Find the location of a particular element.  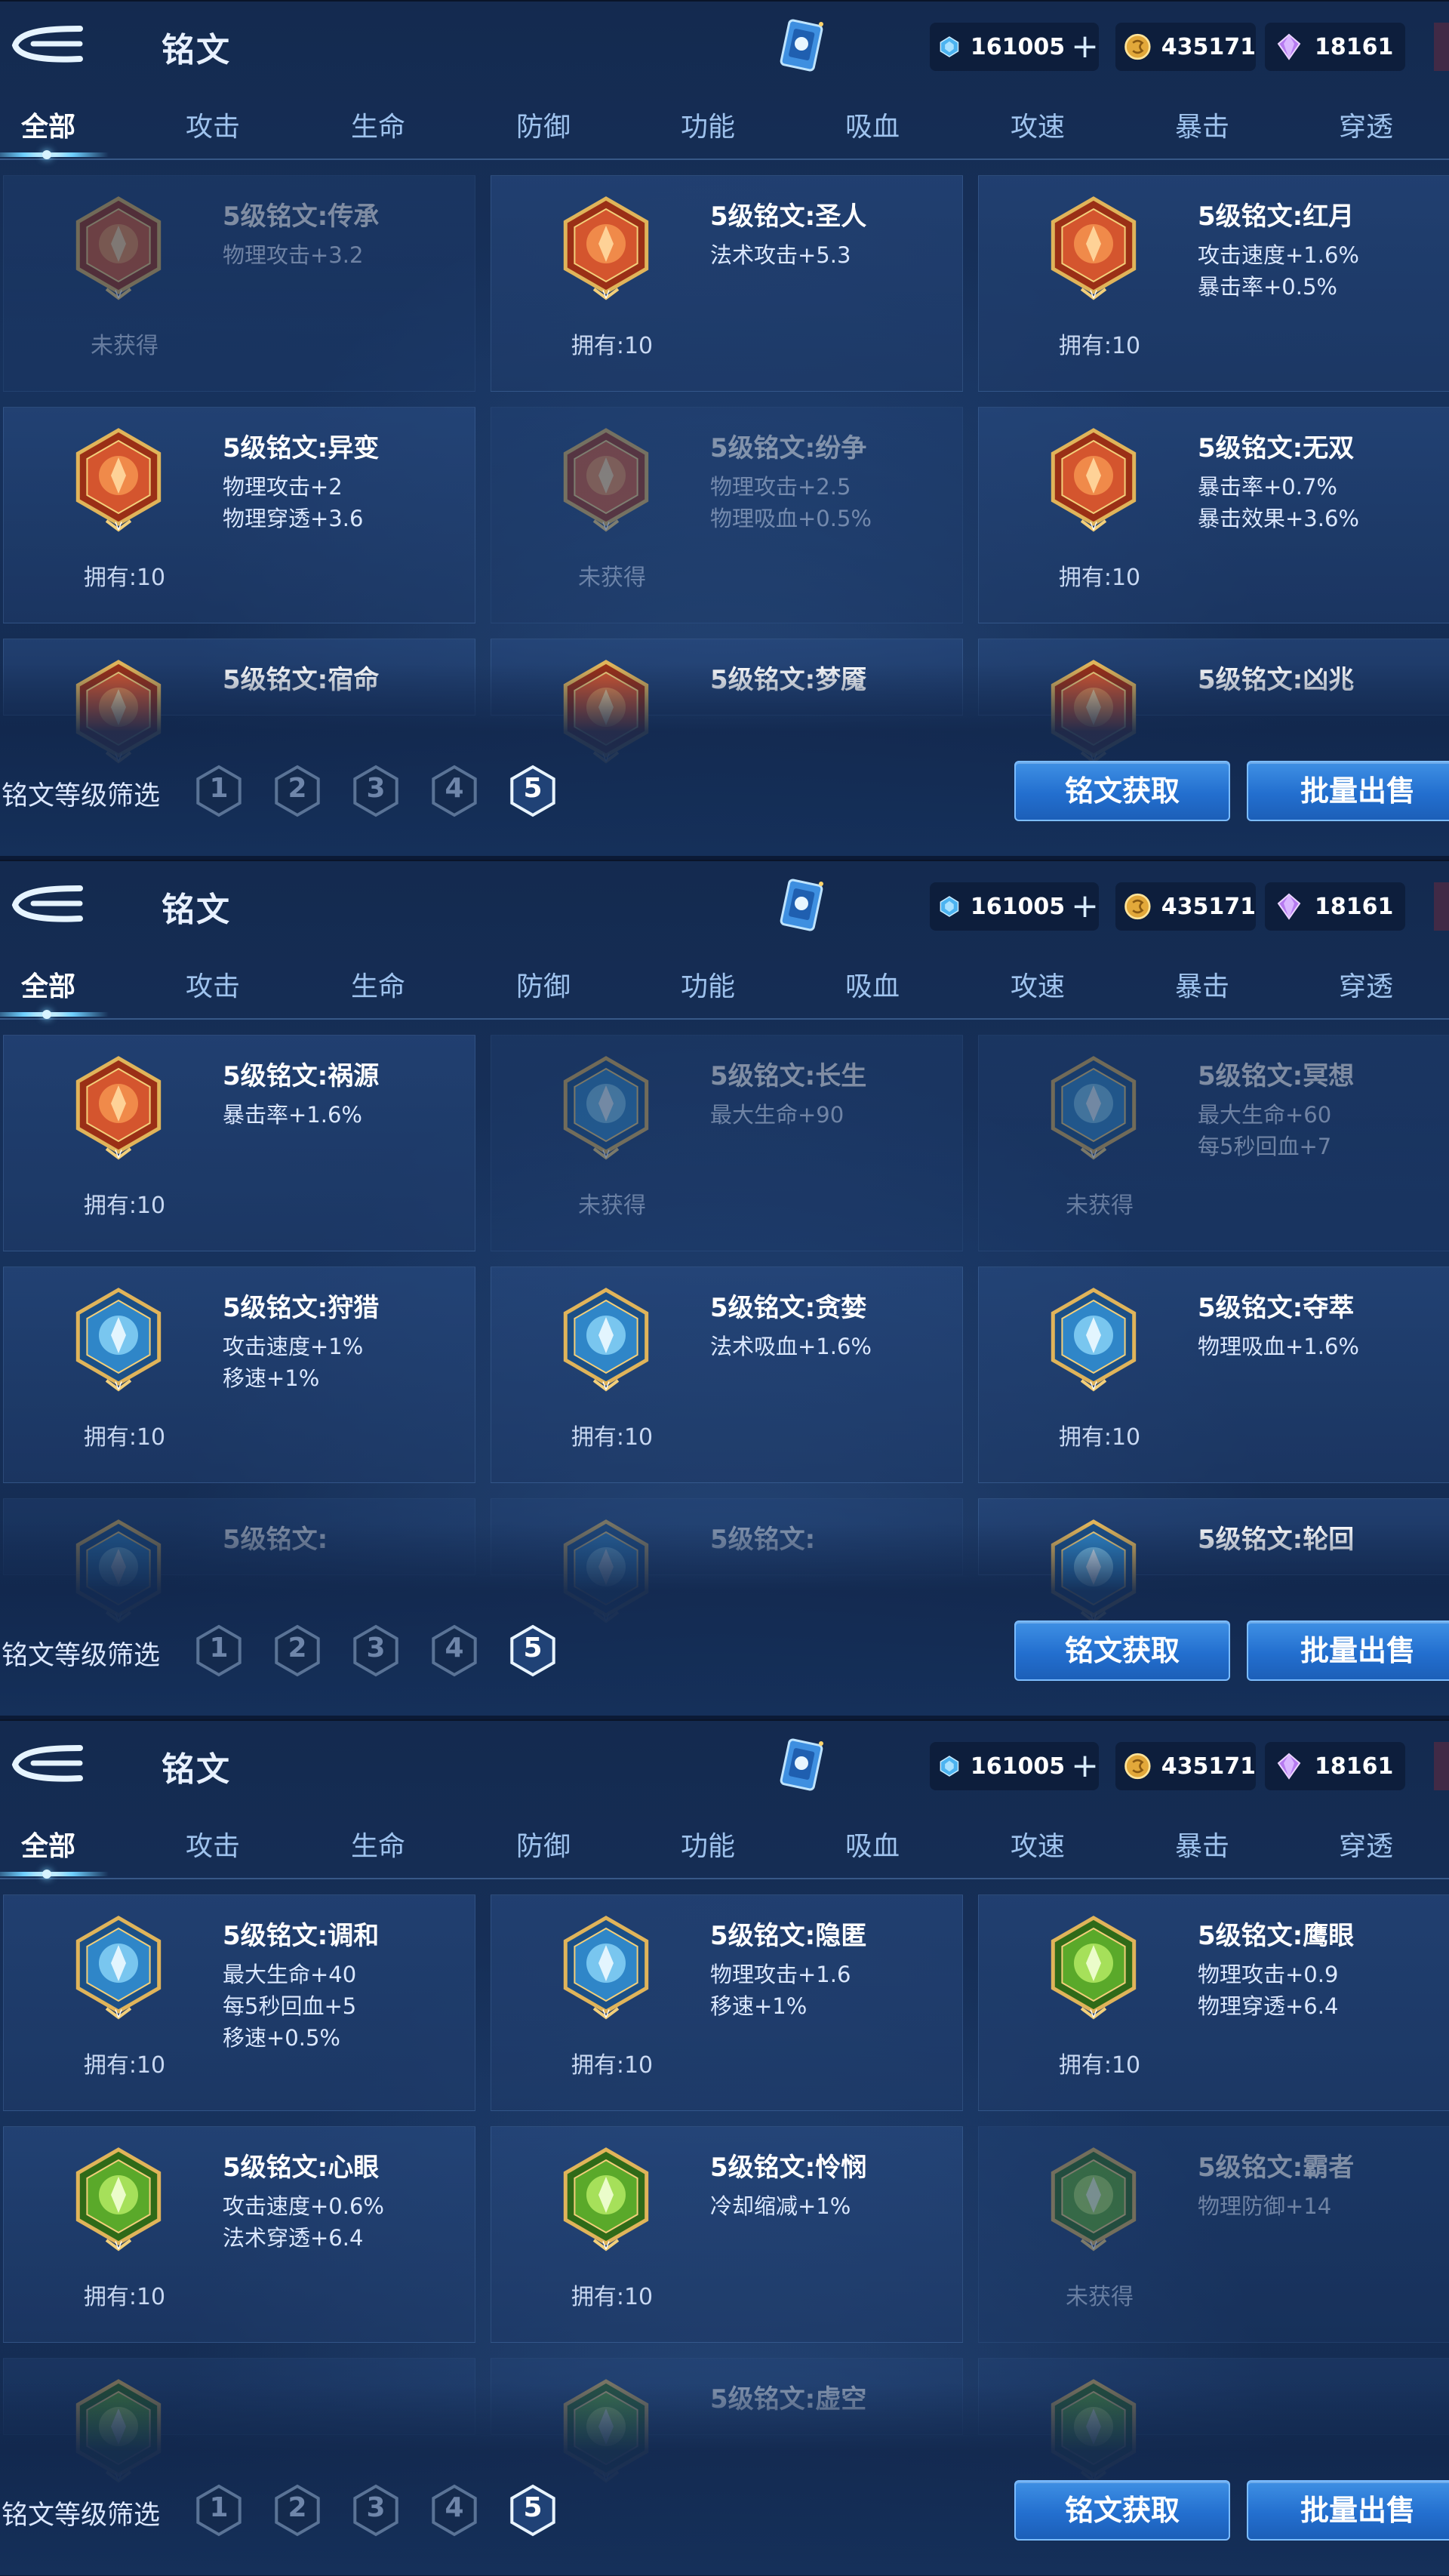

svg-text: V is located at coordinates (606, 1386).